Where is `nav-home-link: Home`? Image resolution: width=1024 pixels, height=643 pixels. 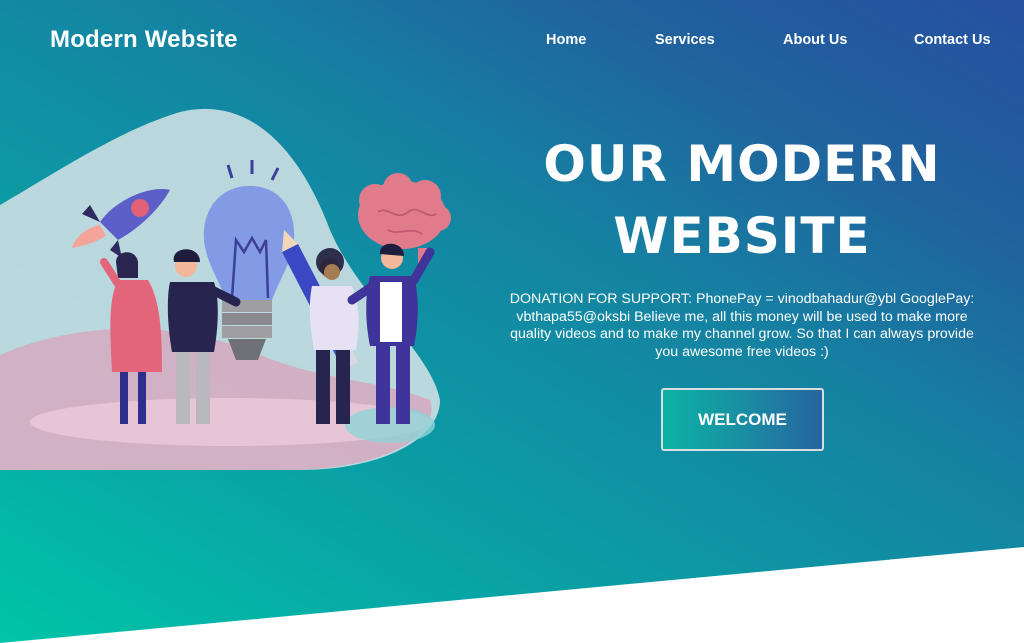 nav-home-link: Home is located at coordinates (566, 40).